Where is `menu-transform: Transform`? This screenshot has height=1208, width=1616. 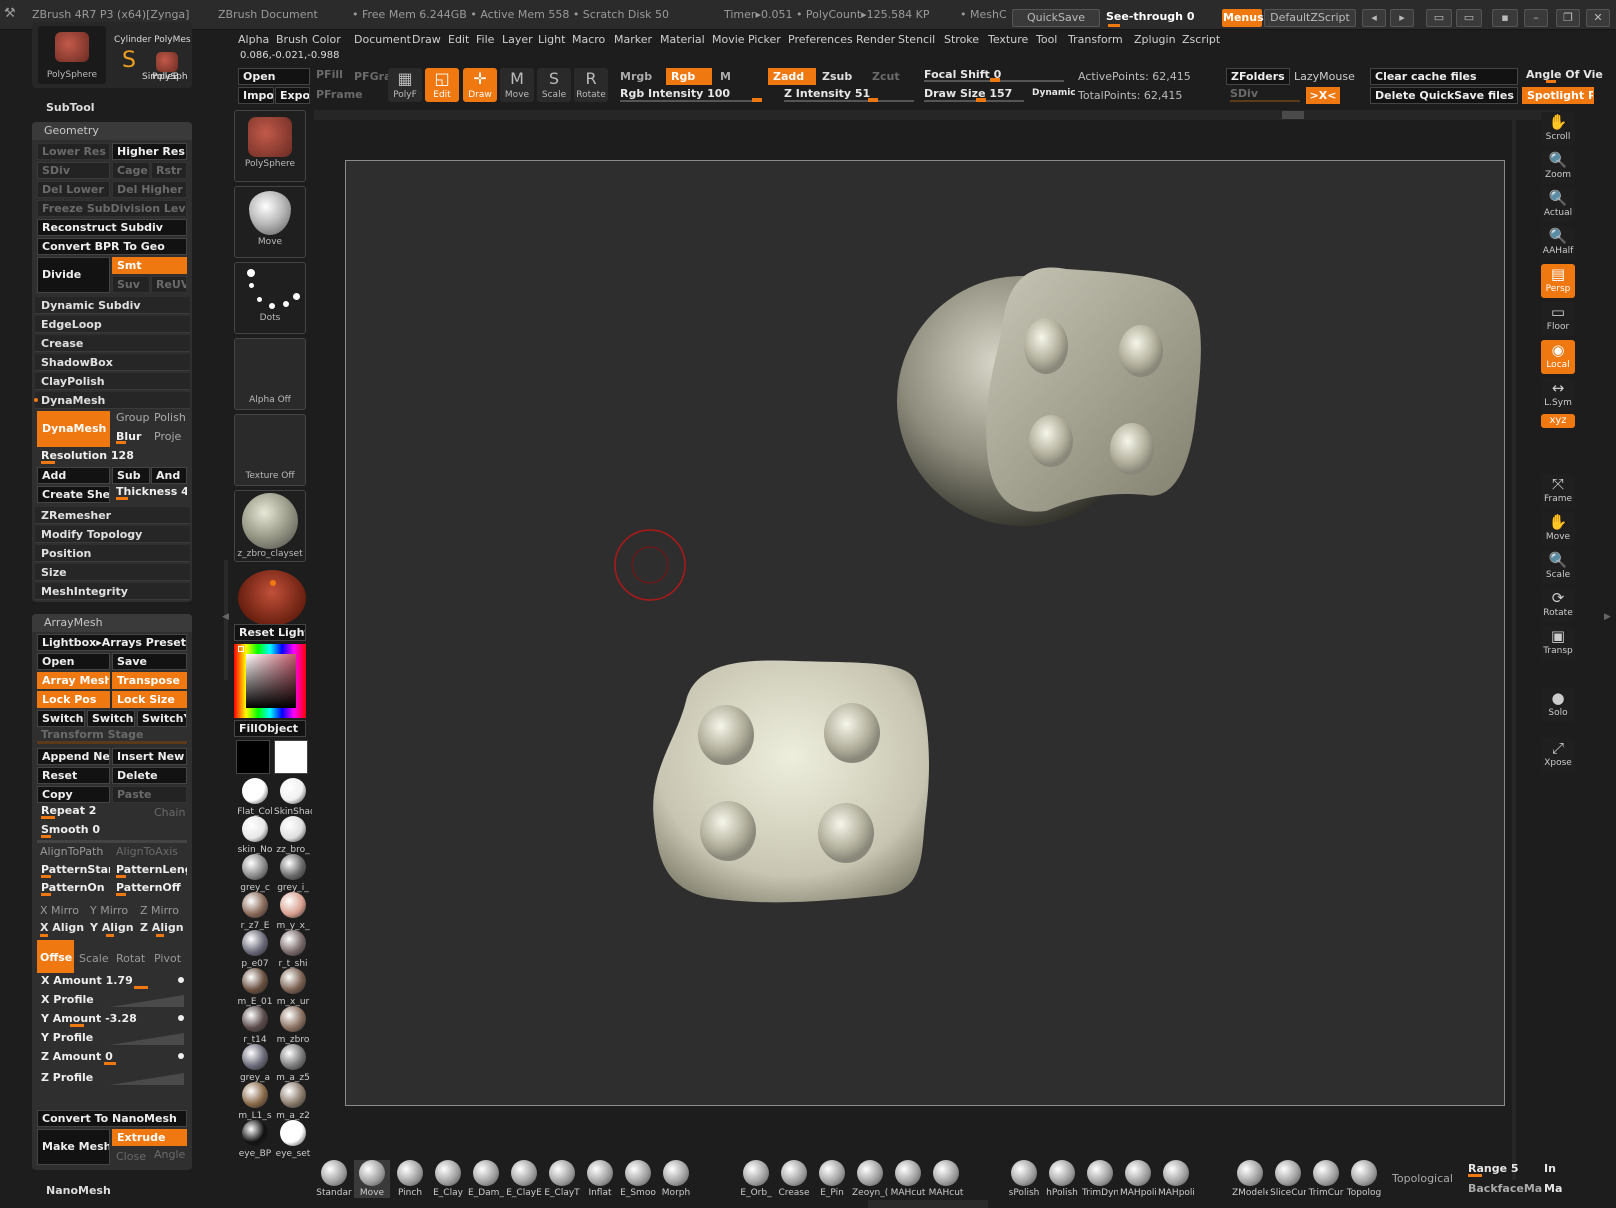
menu-transform: Transform is located at coordinates (1095, 39).